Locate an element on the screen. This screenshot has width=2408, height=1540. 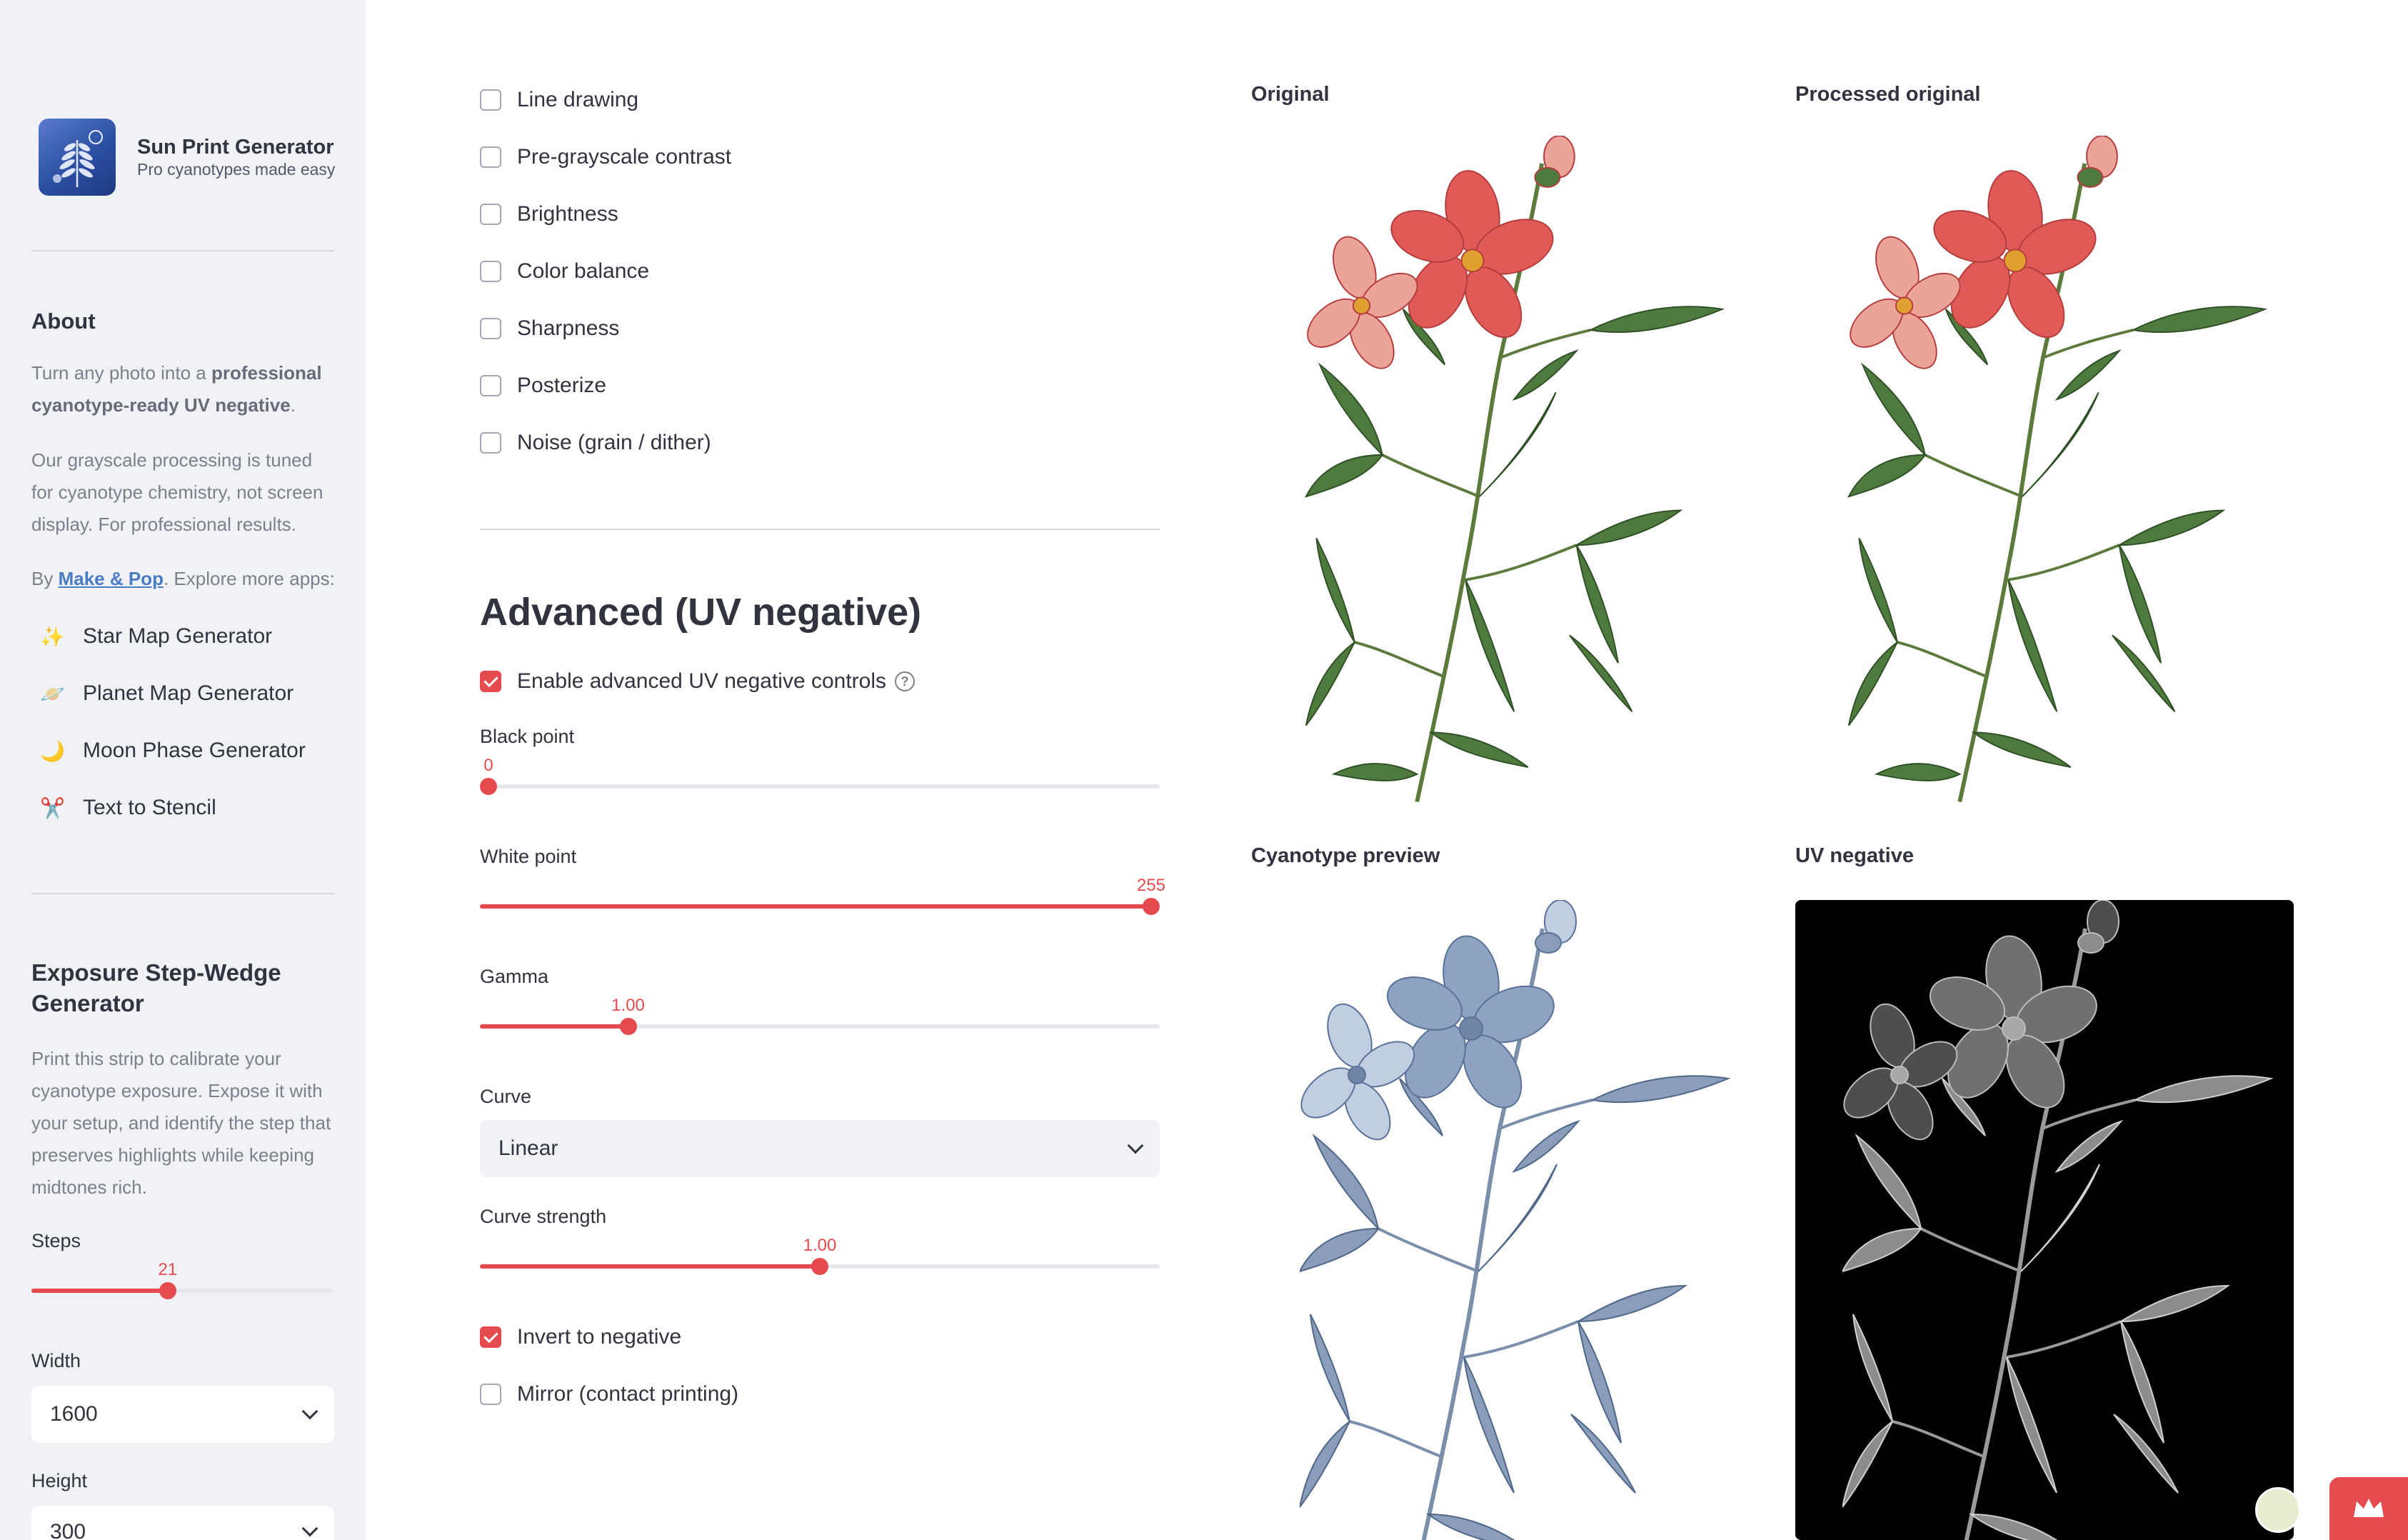
curve-select-value: Linear is located at coordinates (528, 1148).